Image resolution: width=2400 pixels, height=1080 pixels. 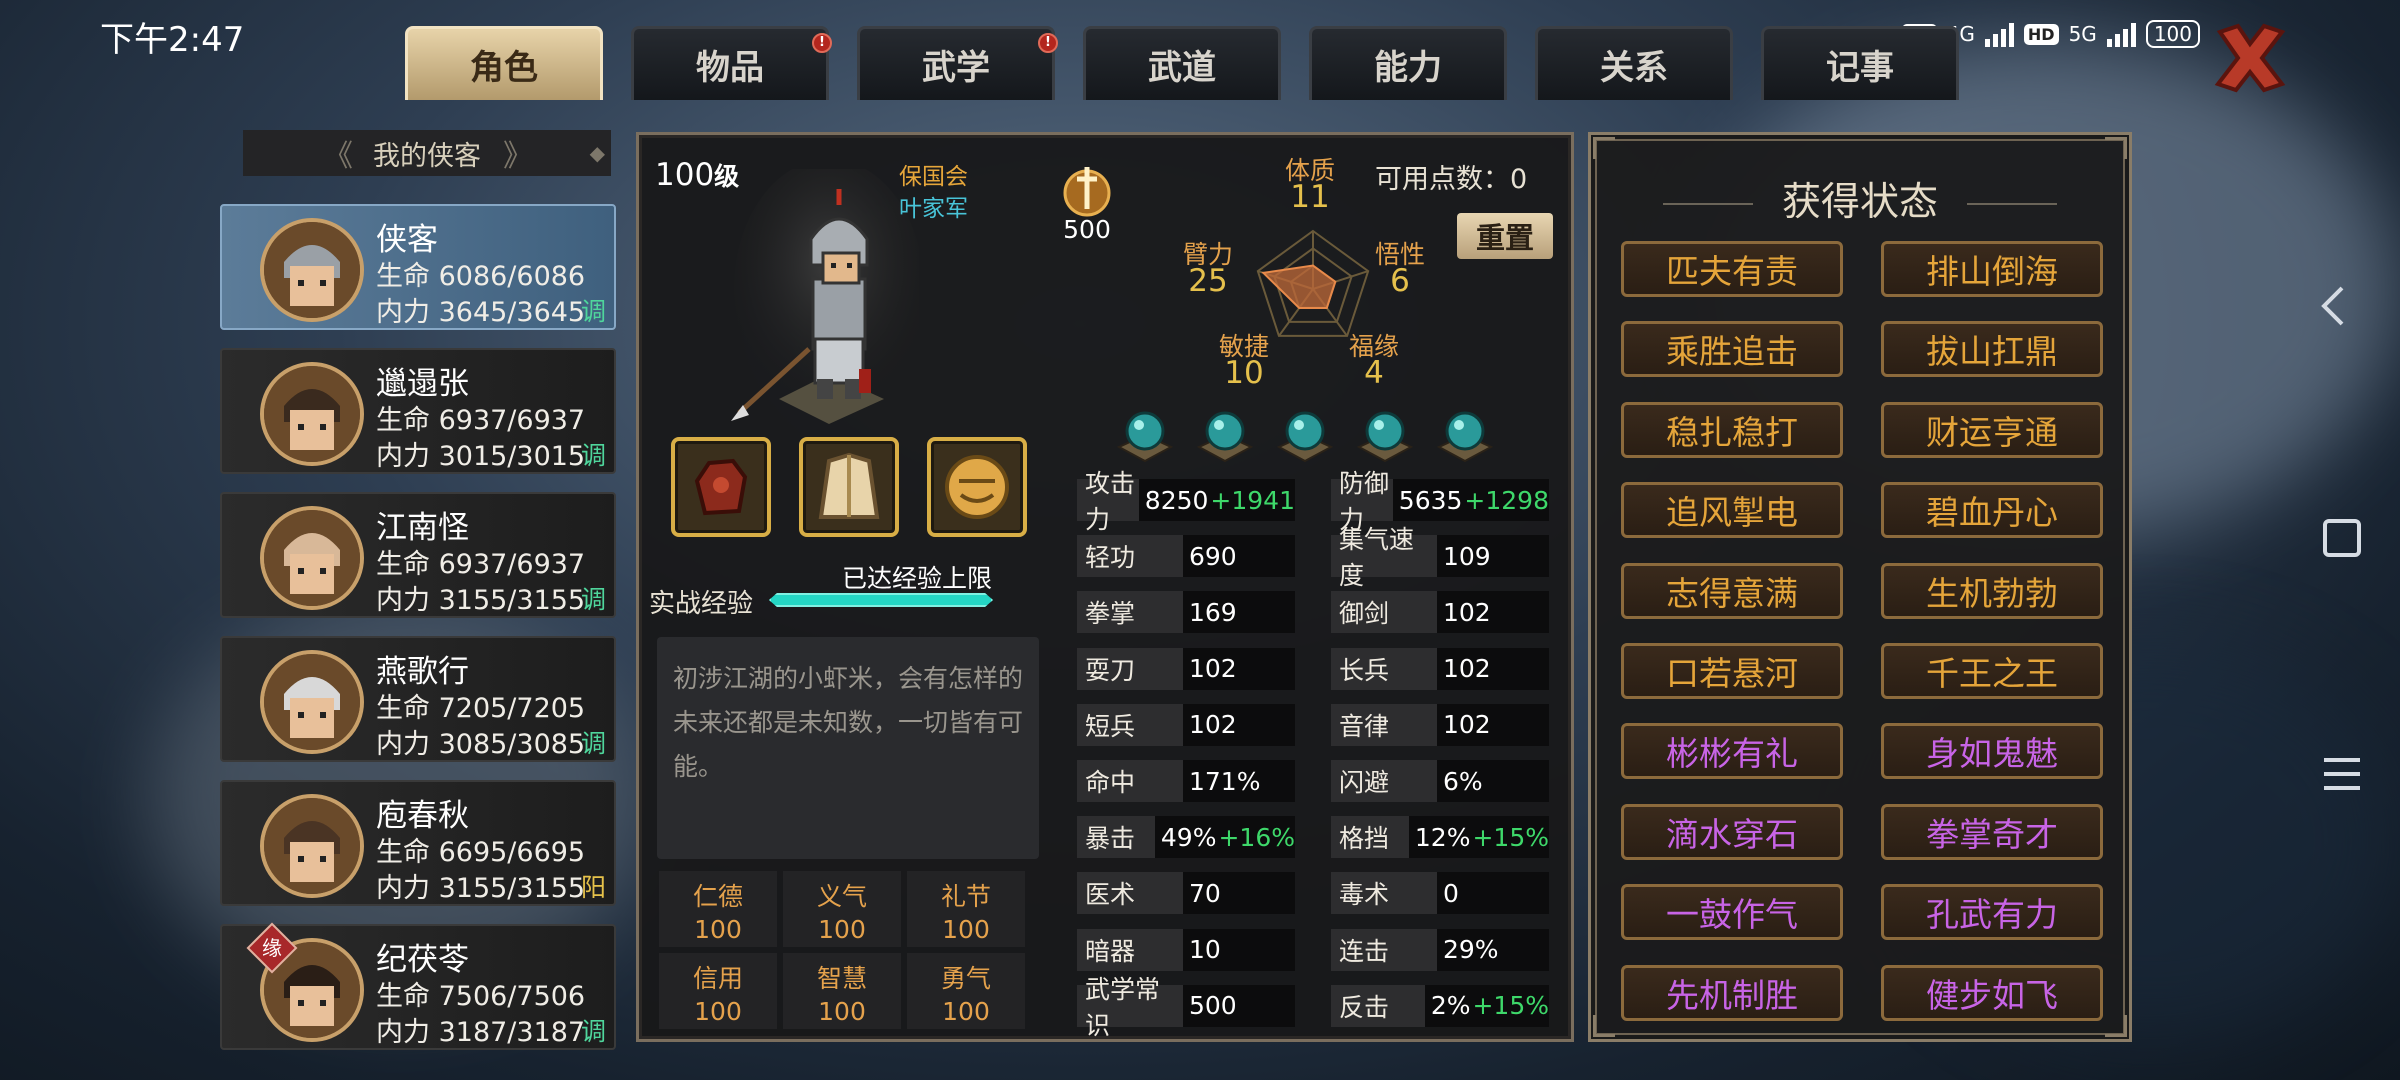 What do you see at coordinates (2342, 774) in the screenshot?
I see `recents-nav-icon` at bounding box center [2342, 774].